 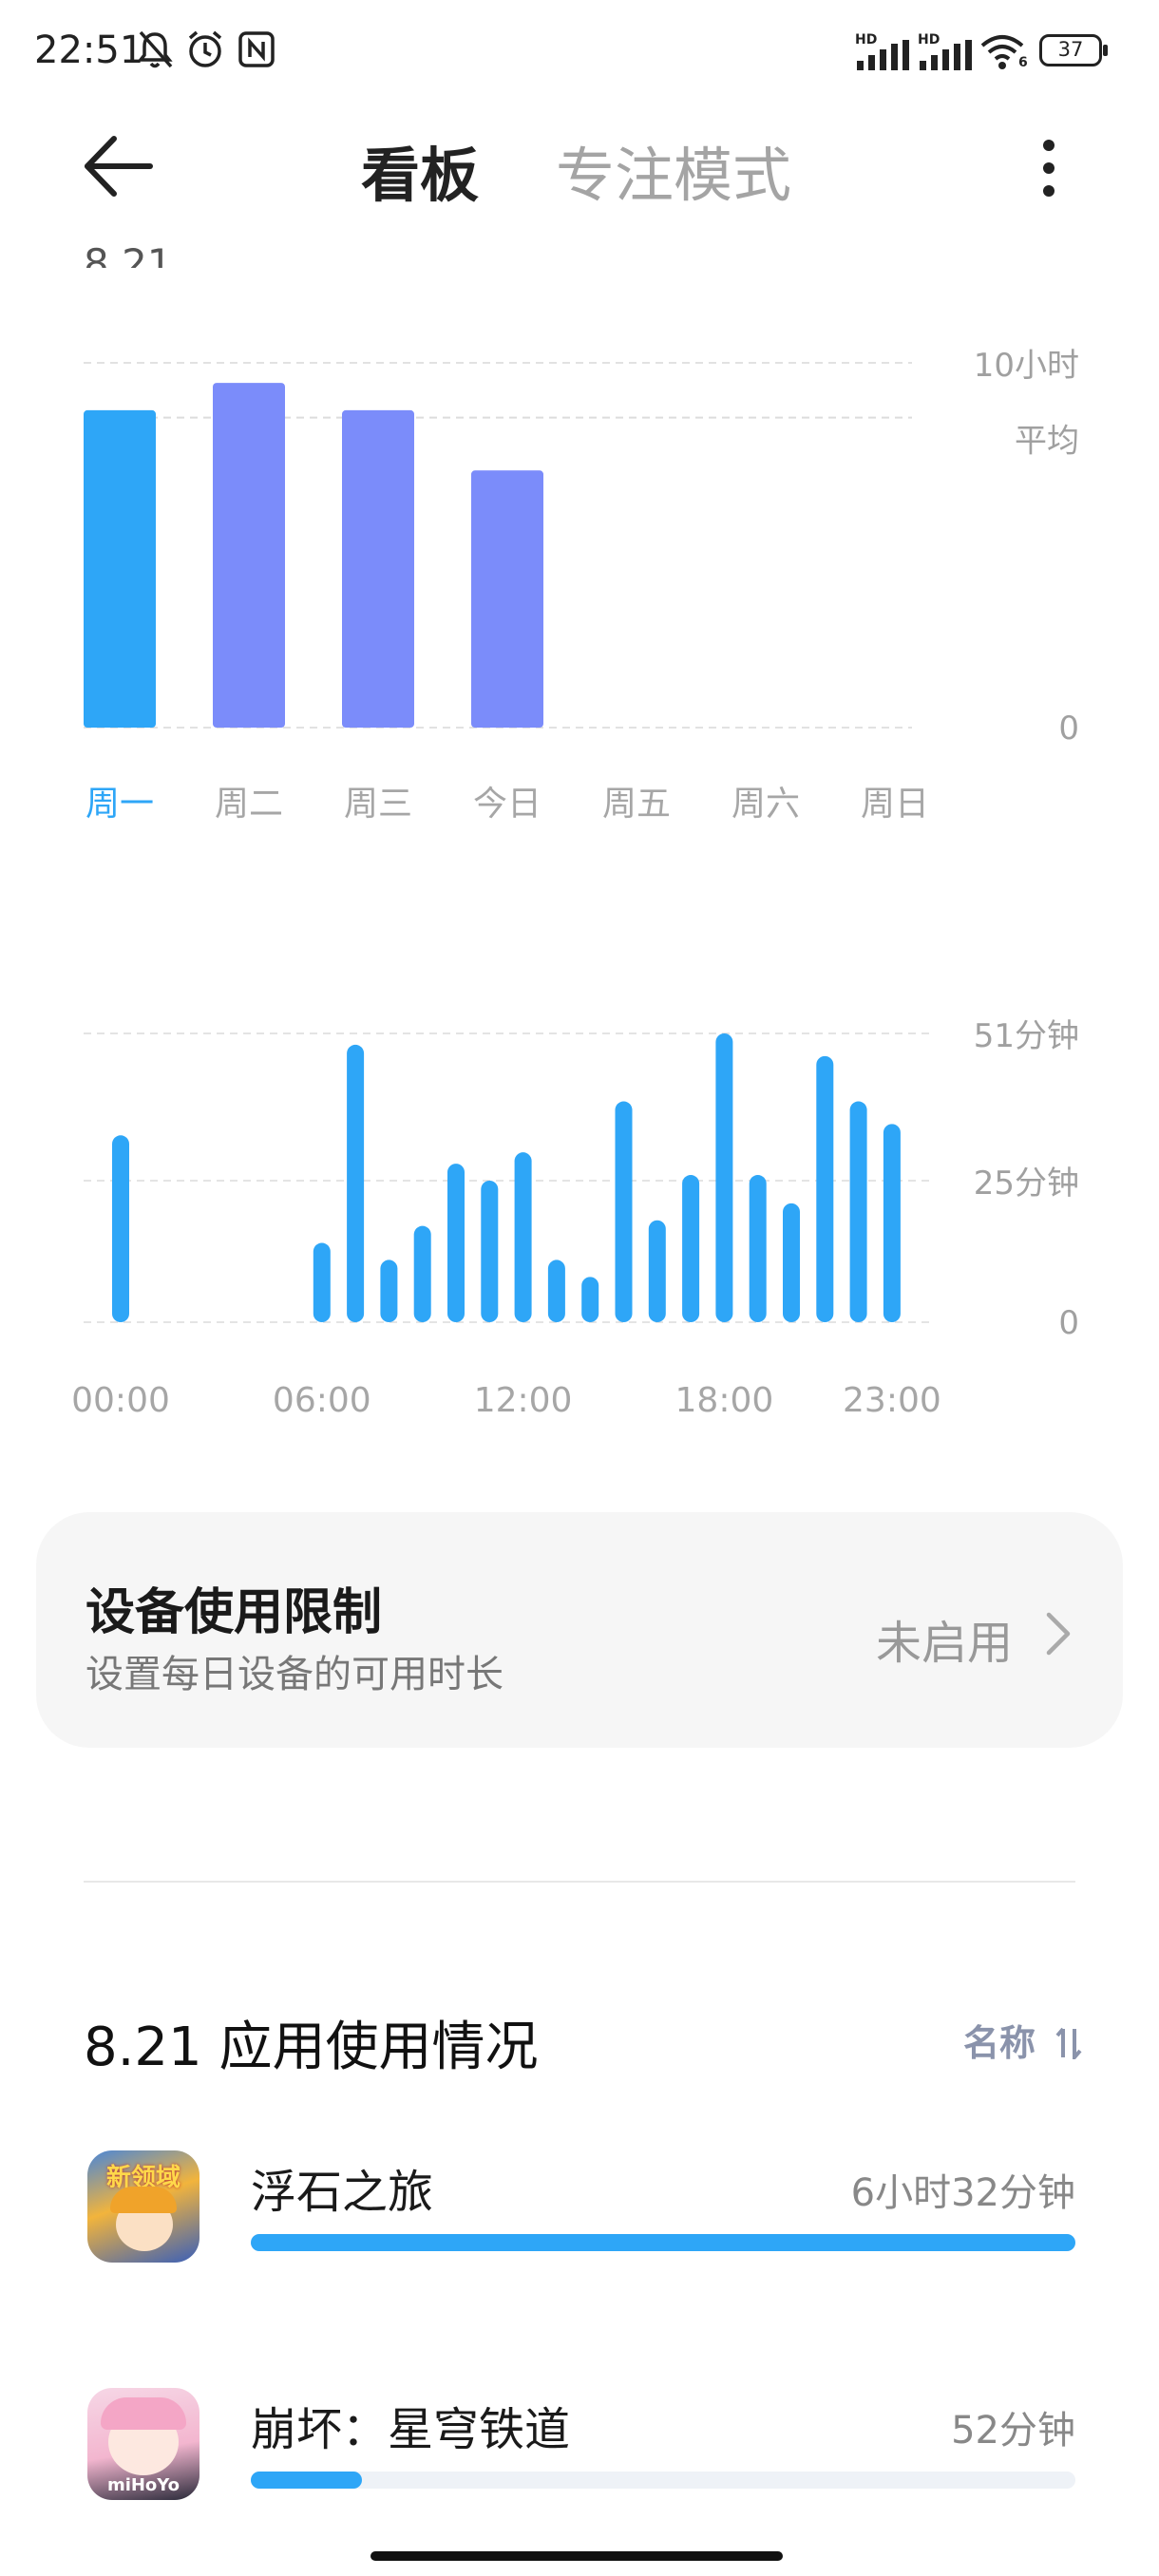 What do you see at coordinates (673, 170) in the screenshot?
I see `tab-focus-mode: 专注模式` at bounding box center [673, 170].